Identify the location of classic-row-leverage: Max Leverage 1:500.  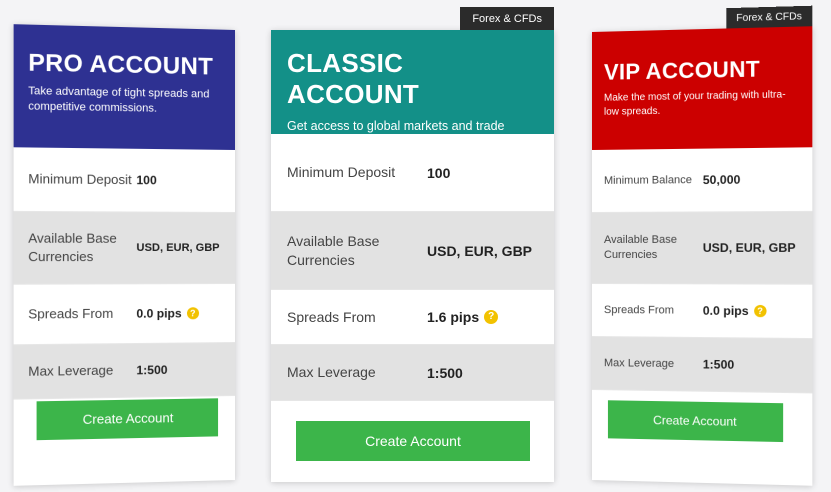
(412, 373).